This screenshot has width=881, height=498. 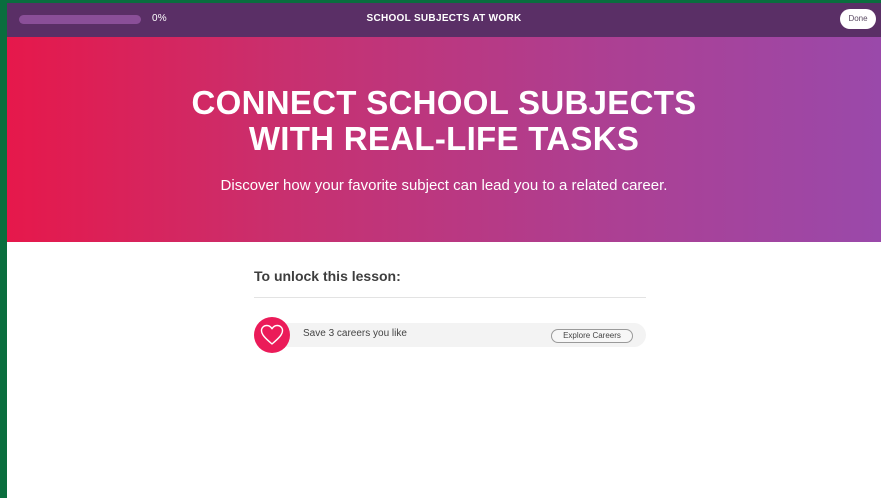 I want to click on unlock-task-row: Save 3 careers you like Explore Careers, so click(x=450, y=335).